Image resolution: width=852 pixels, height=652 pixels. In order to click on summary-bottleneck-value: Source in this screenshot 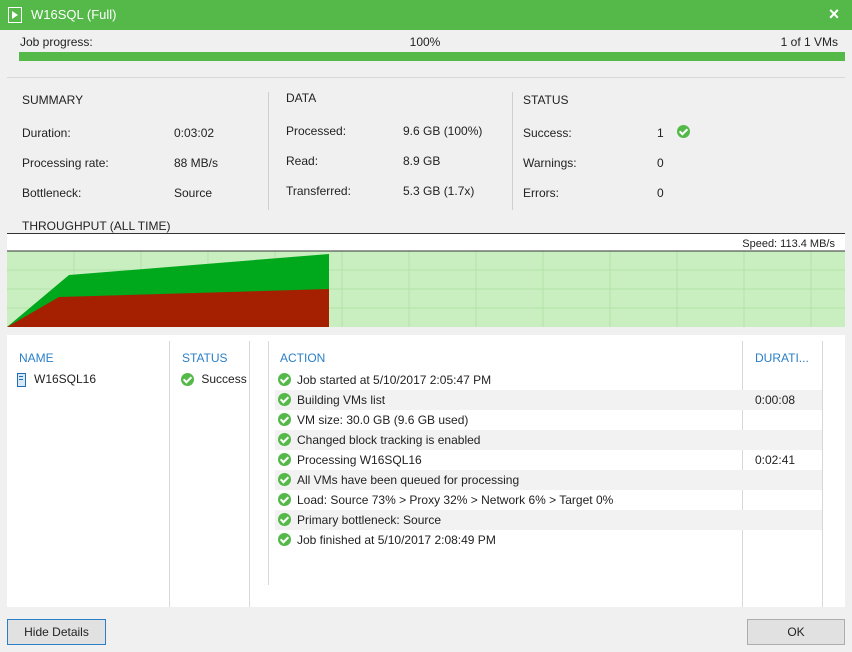, I will do `click(193, 193)`.